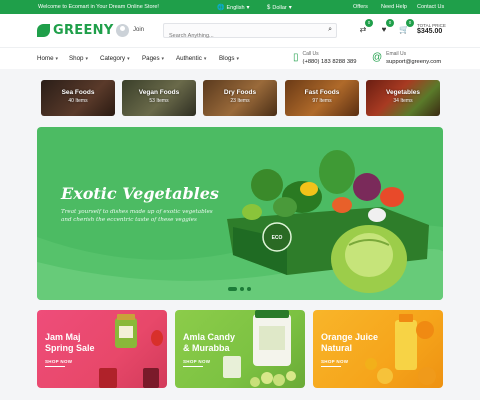  What do you see at coordinates (232, 289) in the screenshot?
I see `carousel-dot-active` at bounding box center [232, 289].